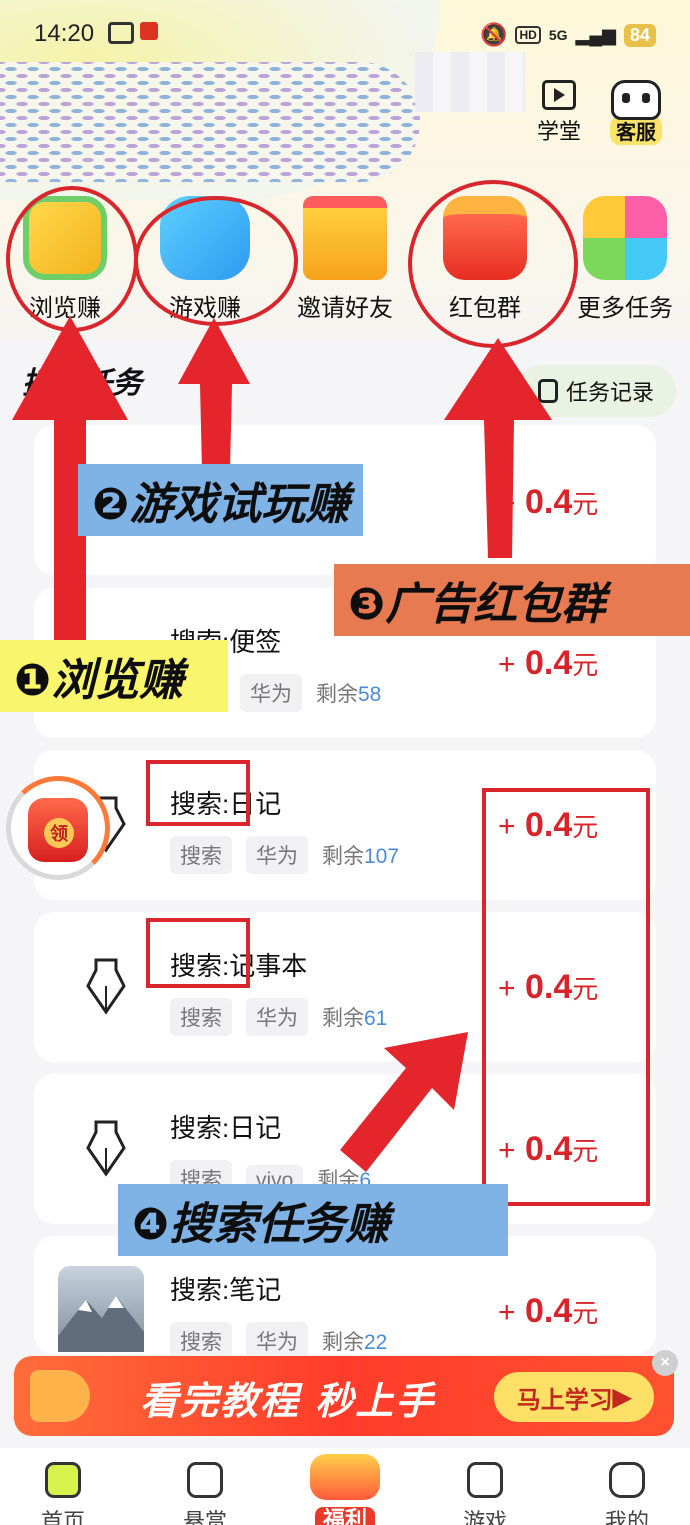 The width and height of the screenshot is (690, 1525). What do you see at coordinates (204, 1517) in the screenshot?
I see `tab-label: 悬赏` at bounding box center [204, 1517].